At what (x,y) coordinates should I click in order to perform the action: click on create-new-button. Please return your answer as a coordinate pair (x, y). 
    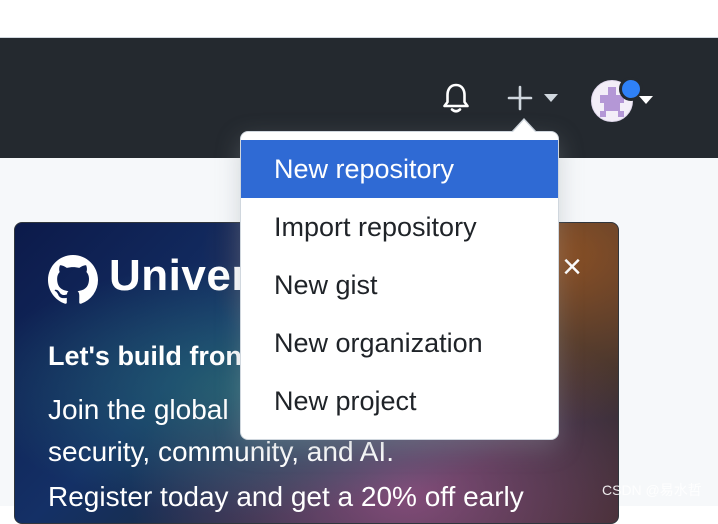
    Looking at the image, I should click on (532, 98).